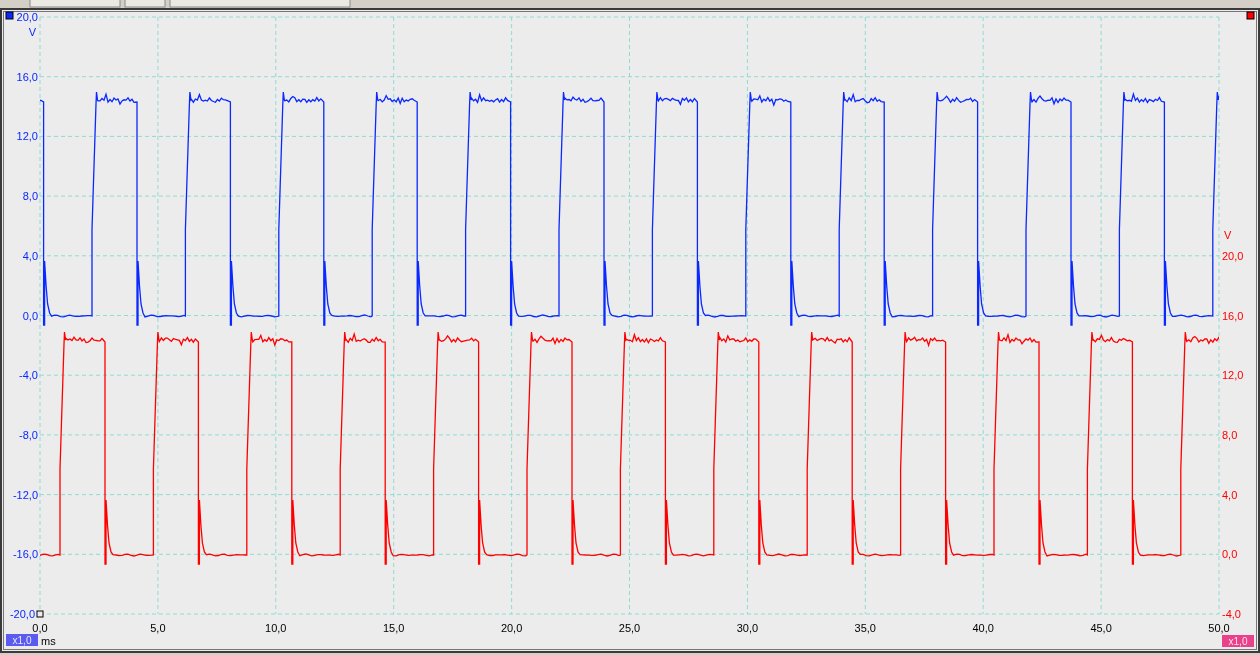 The height and width of the screenshot is (655, 1260). I want to click on axis-tick-label: -16,0, so click(25, 554).